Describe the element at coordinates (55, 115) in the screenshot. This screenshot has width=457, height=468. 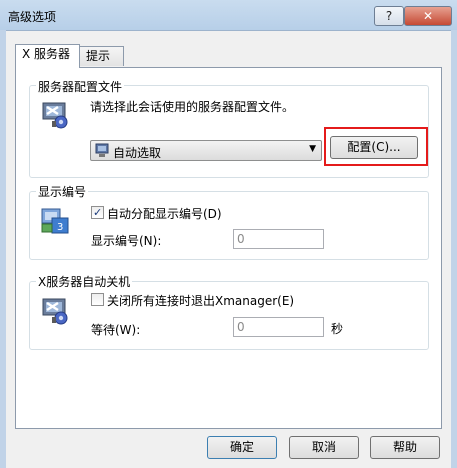
I see `server-profile-icon` at that location.